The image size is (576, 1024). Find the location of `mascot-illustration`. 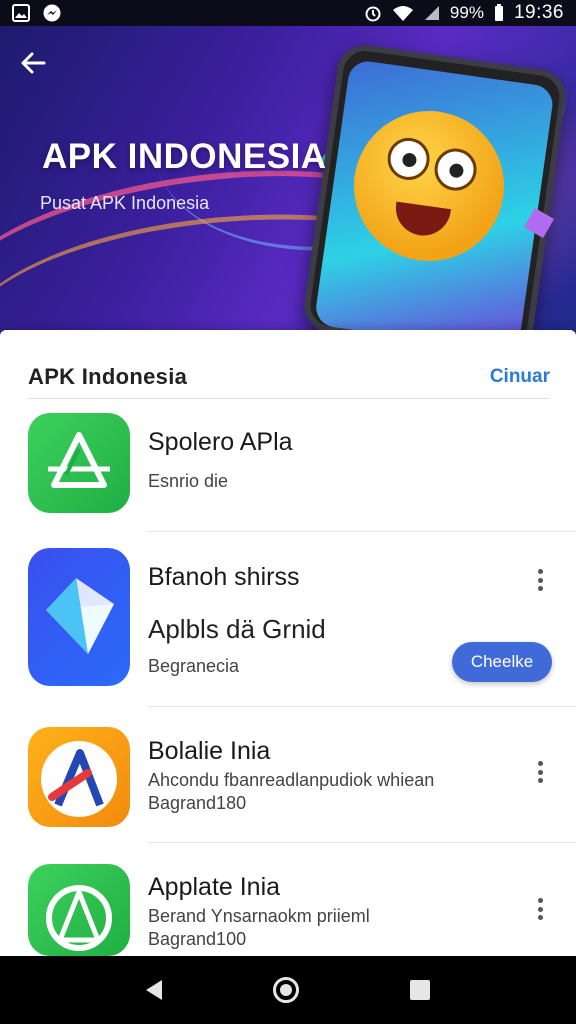

mascot-illustration is located at coordinates (429, 186).